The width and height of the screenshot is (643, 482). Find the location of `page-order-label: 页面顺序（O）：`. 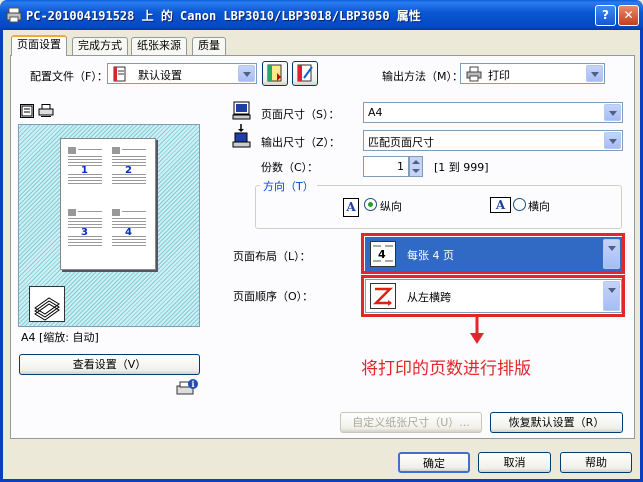

page-order-label: 页面顺序（O）： is located at coordinates (273, 296).